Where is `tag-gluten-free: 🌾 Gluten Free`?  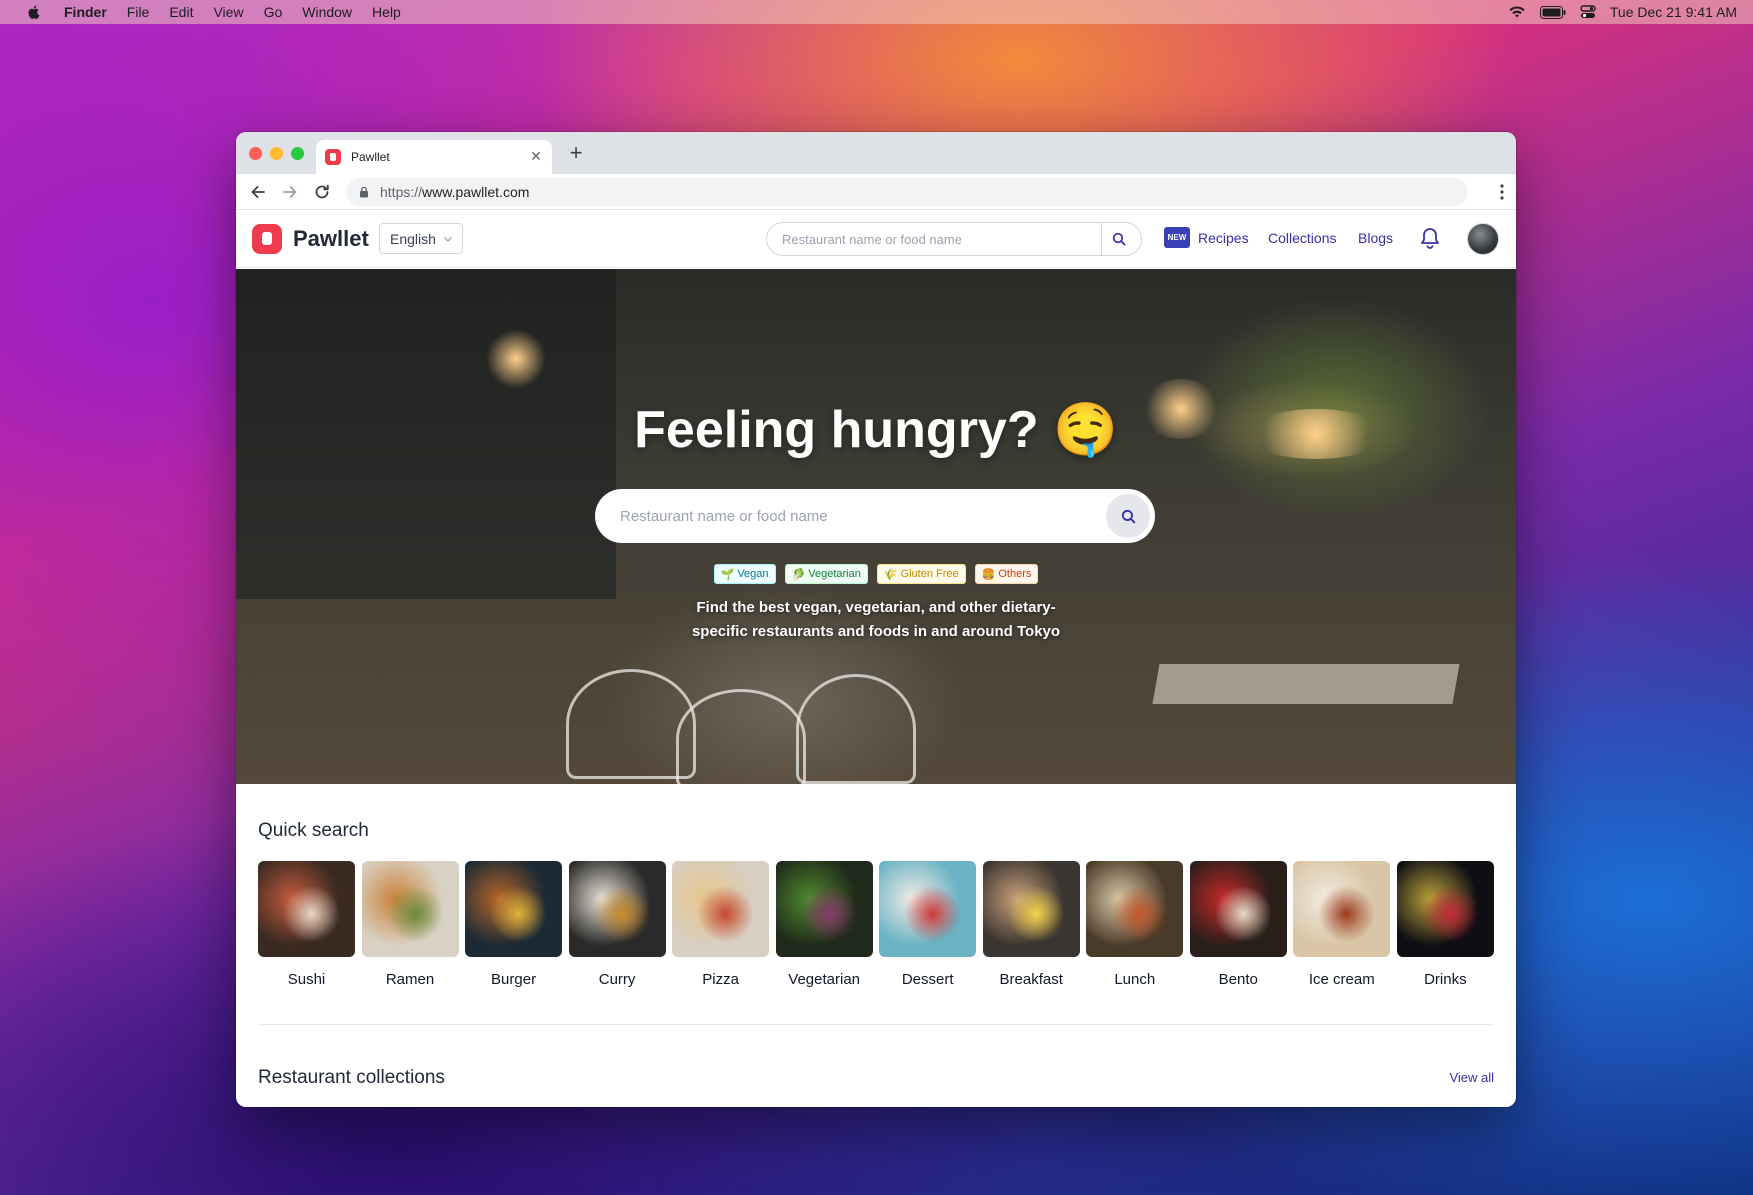 tag-gluten-free: 🌾 Gluten Free is located at coordinates (921, 574).